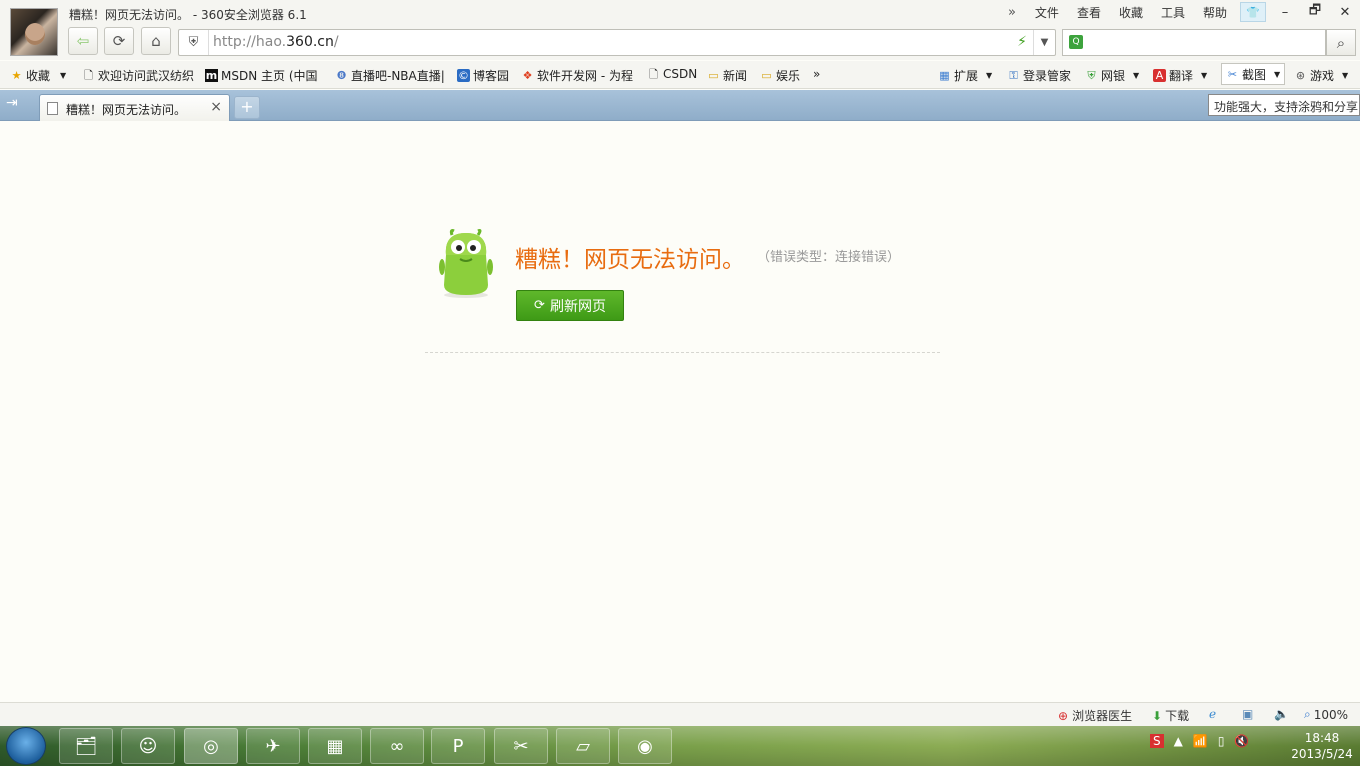 This screenshot has height=766, width=1360. Describe the element at coordinates (1089, 12) in the screenshot. I see `menu-view: 查看` at that location.